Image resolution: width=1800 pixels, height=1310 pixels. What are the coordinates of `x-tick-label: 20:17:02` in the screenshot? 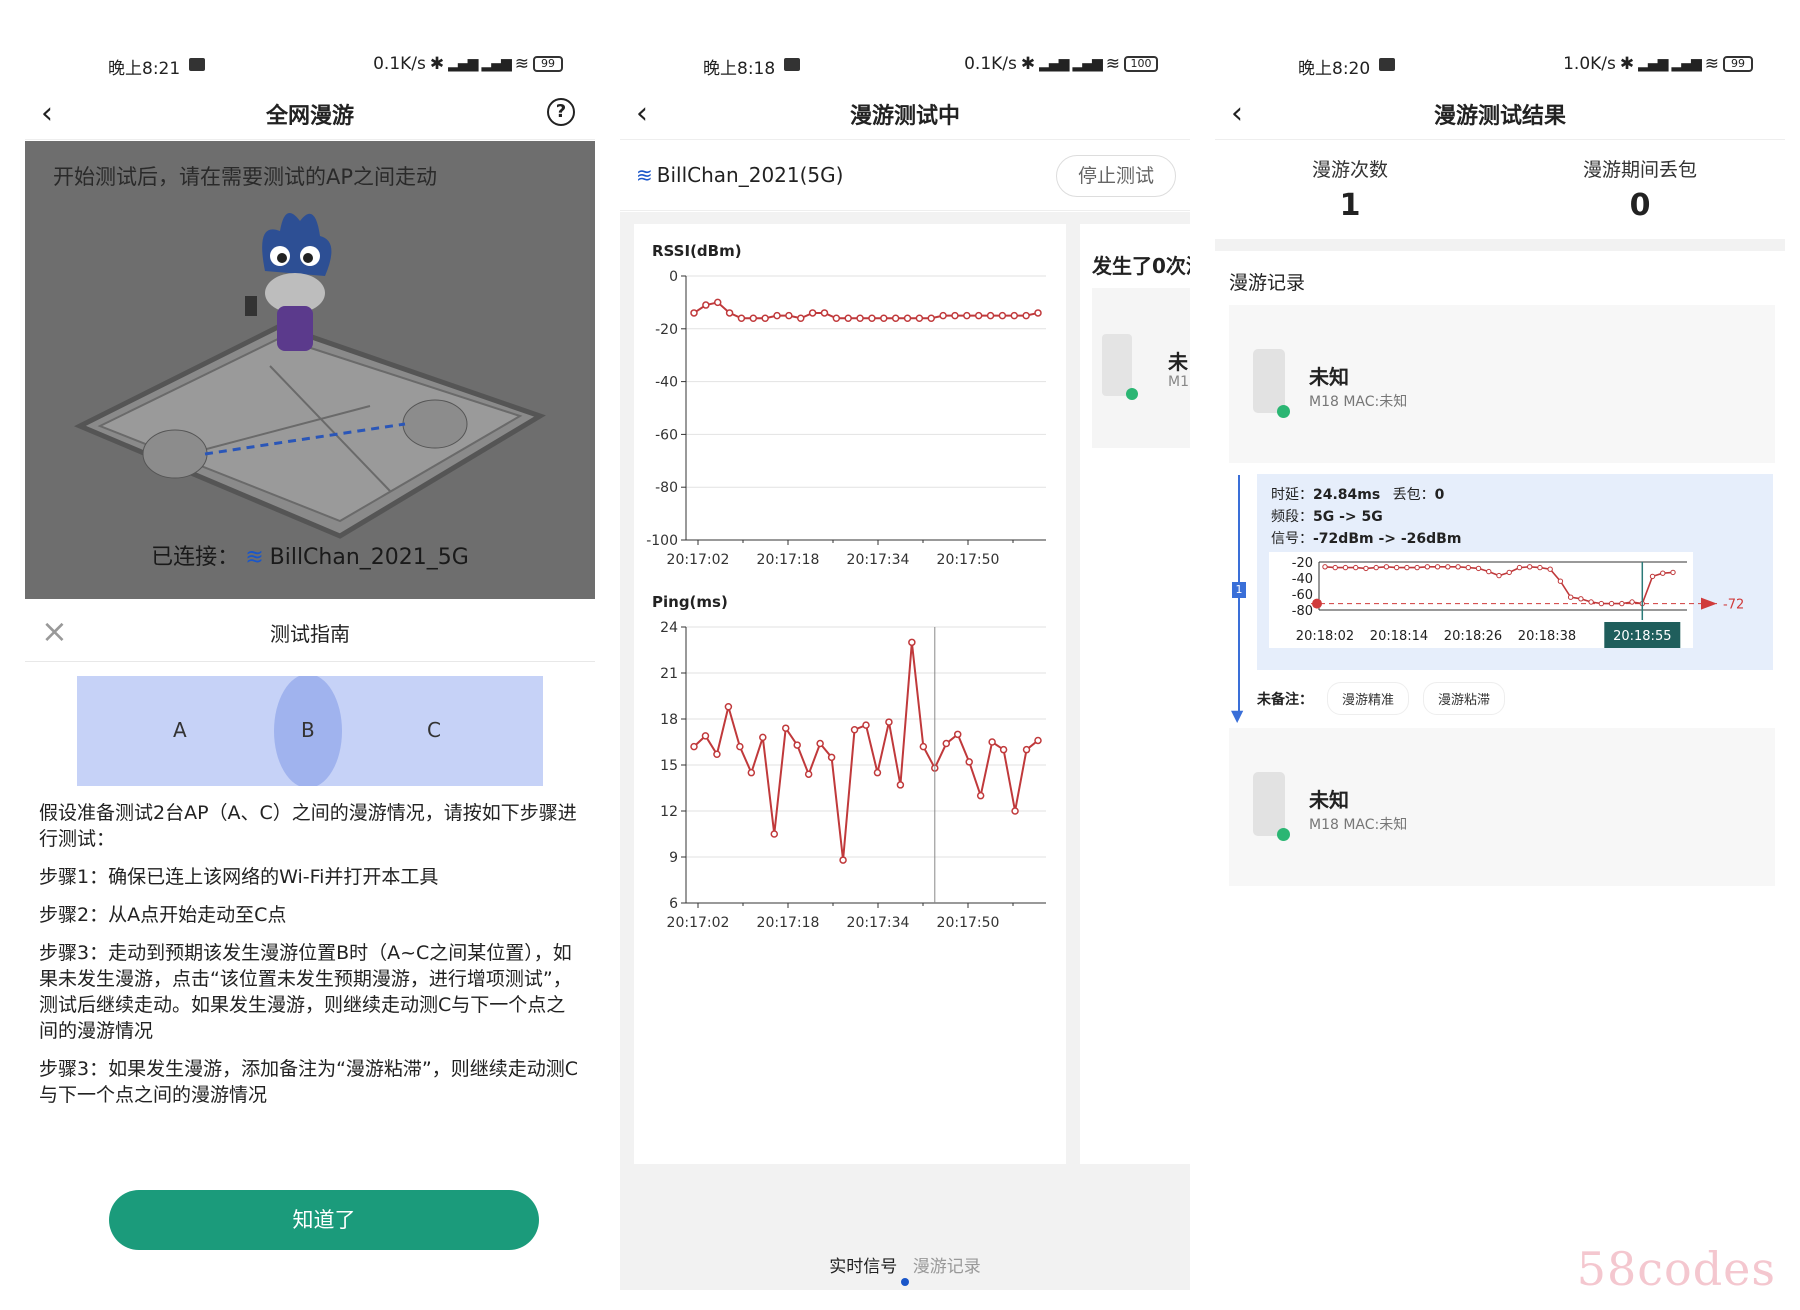 It's located at (698, 560).